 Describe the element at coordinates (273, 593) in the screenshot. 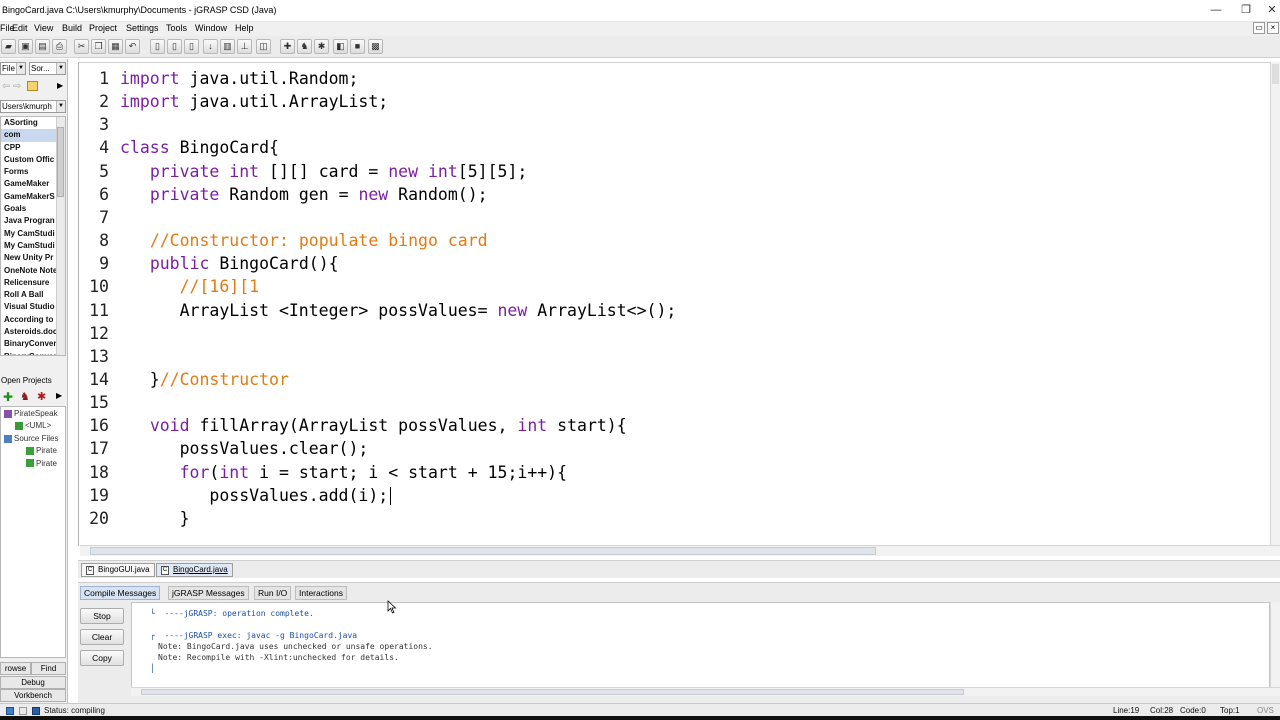

I see `tab-run-io: Run I/O` at that location.